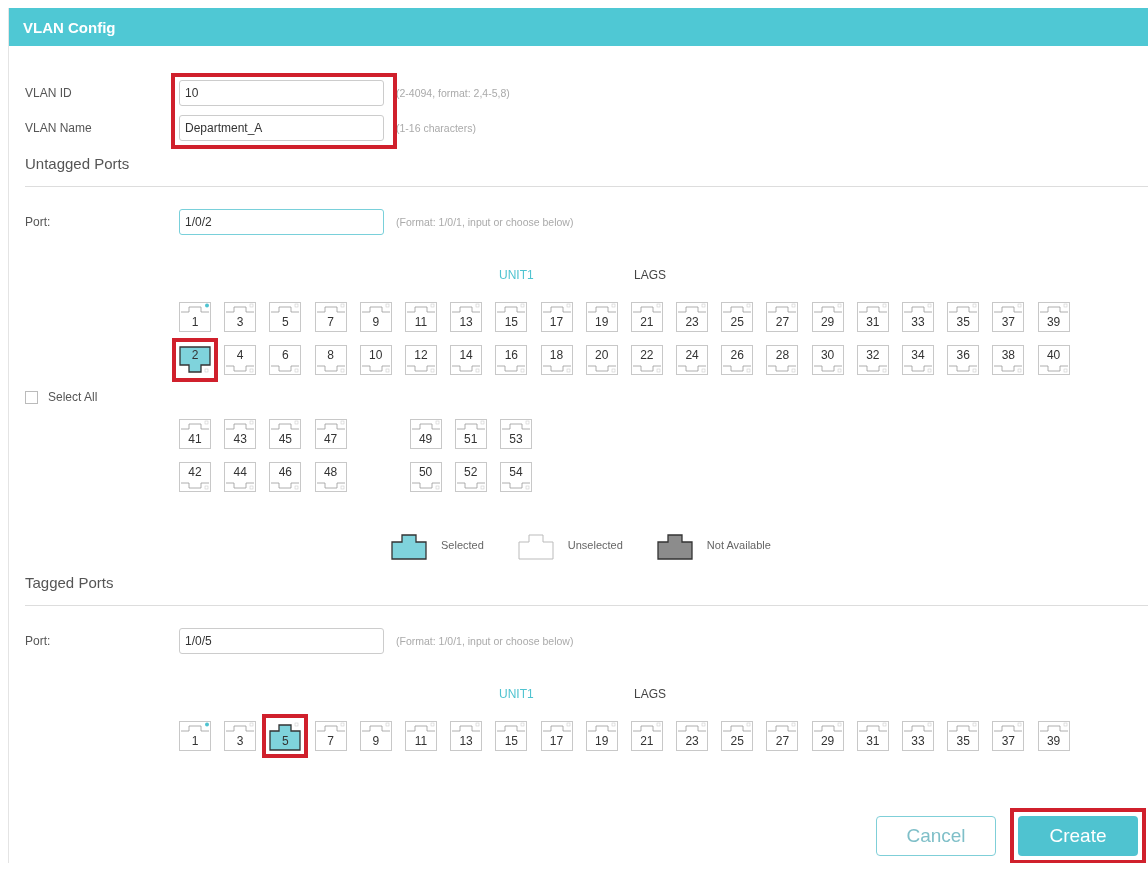  What do you see at coordinates (692, 360) in the screenshot?
I see `port-button: 24` at bounding box center [692, 360].